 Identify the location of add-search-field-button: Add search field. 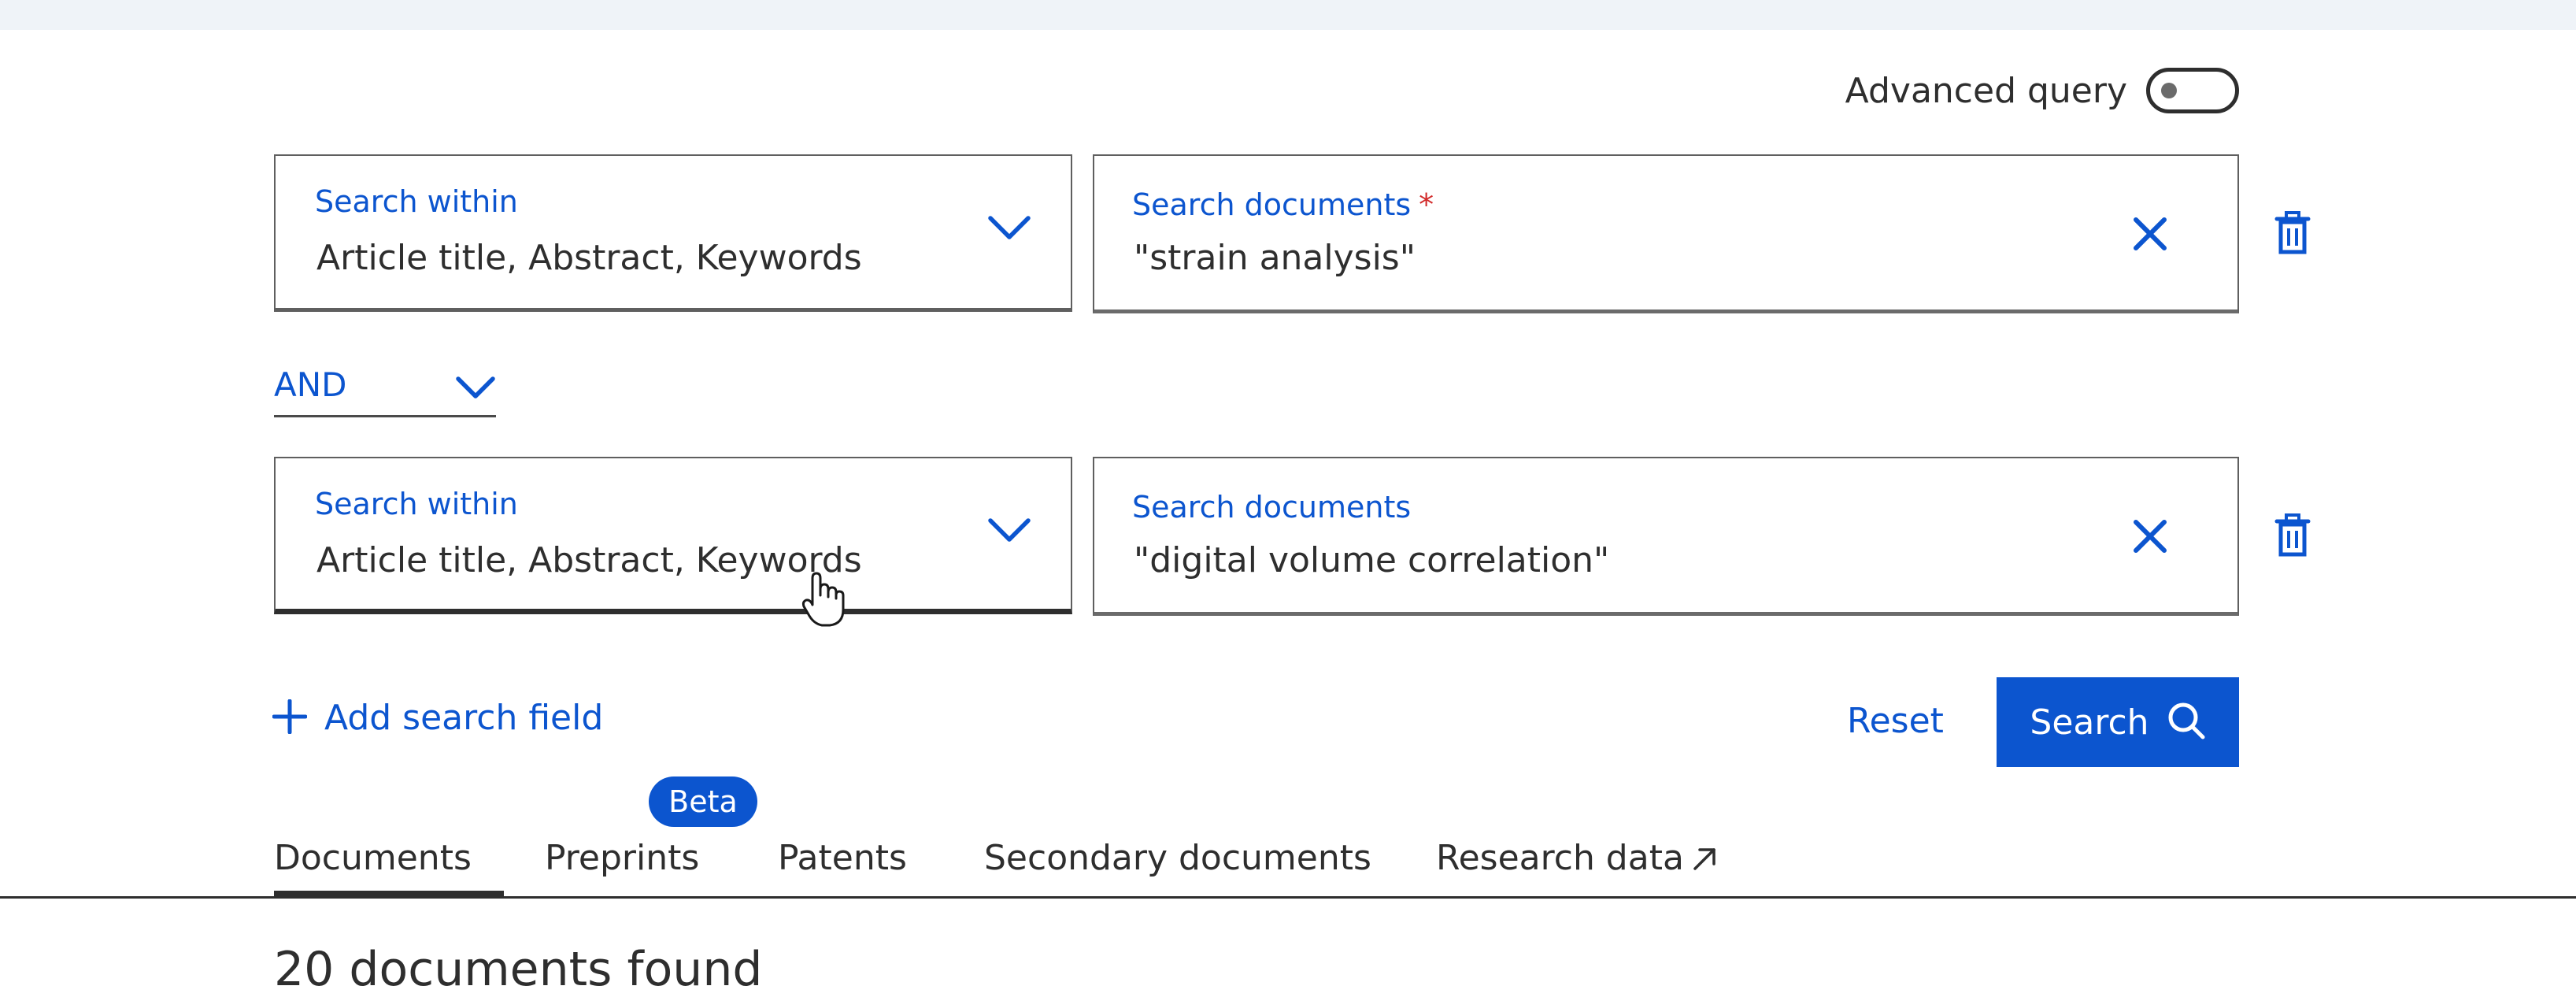
(437, 718).